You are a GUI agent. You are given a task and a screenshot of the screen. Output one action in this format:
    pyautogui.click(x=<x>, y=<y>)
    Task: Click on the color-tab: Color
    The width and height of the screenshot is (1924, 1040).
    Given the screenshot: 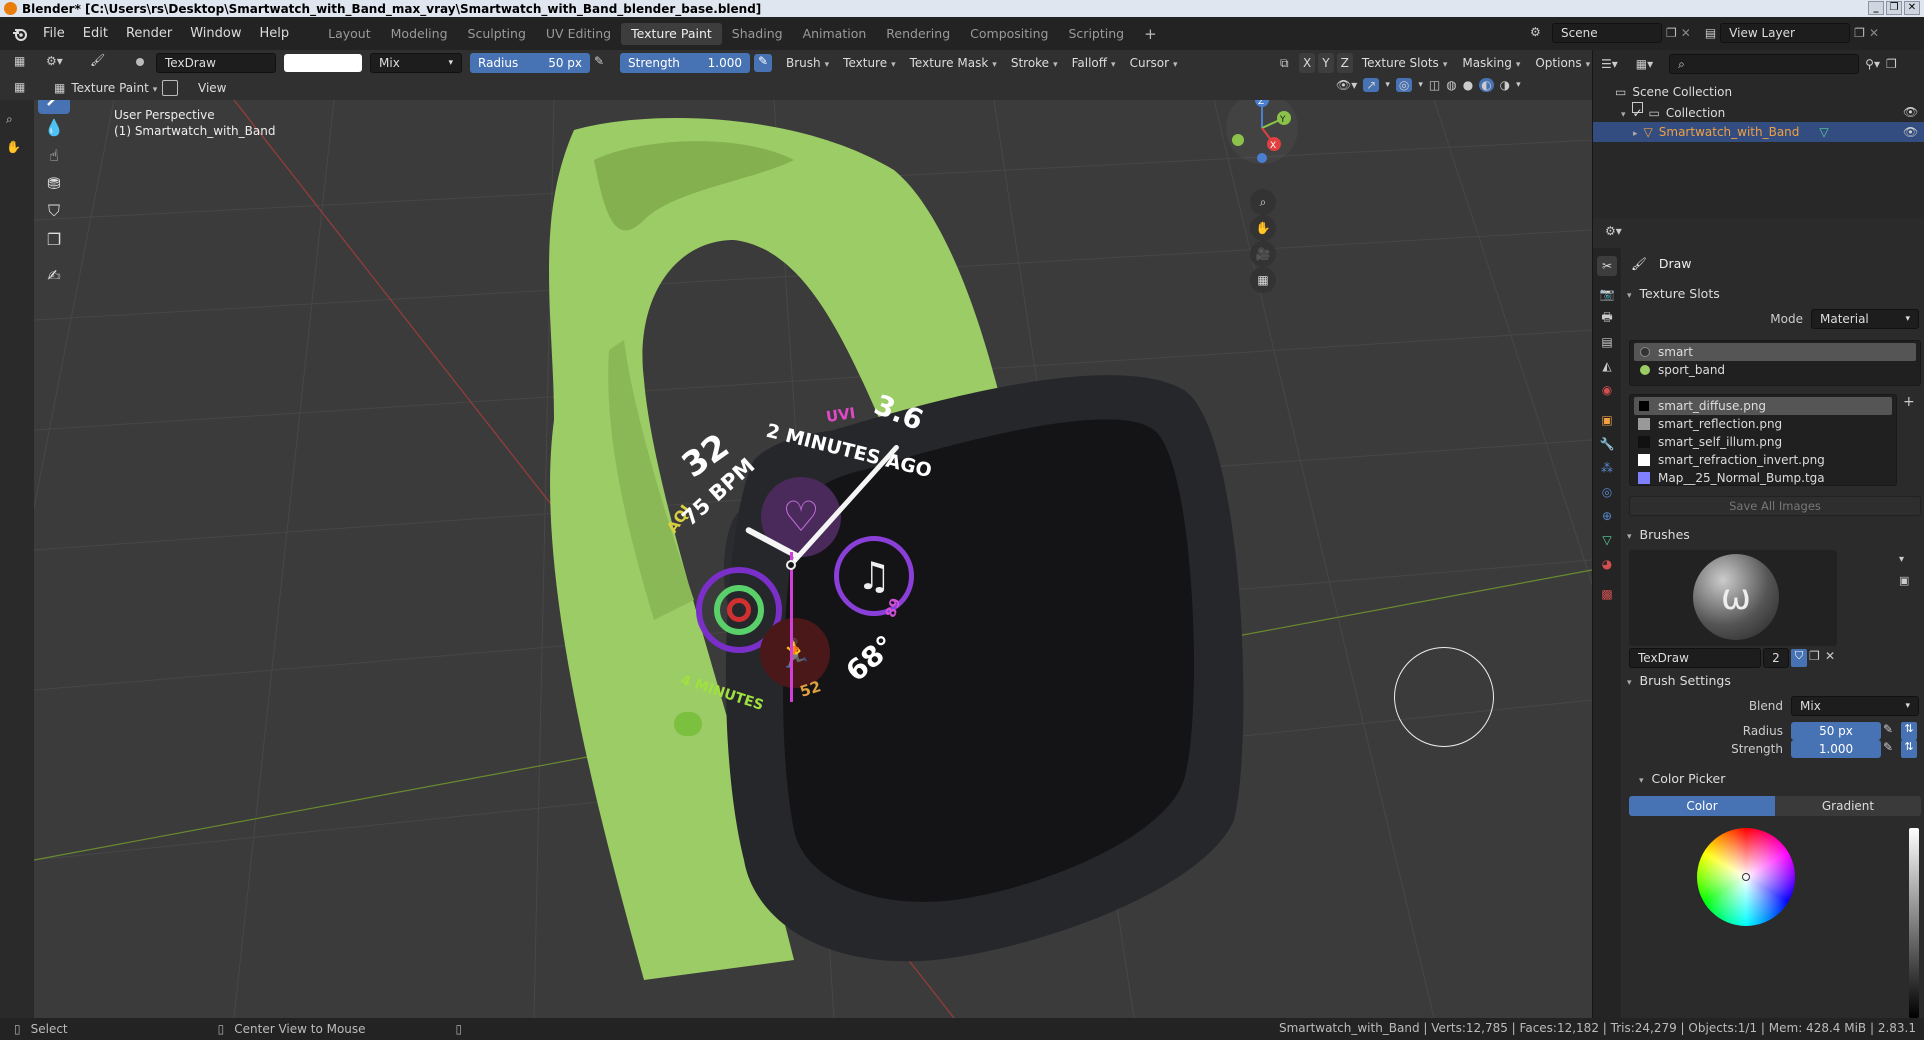 What is the action you would take?
    pyautogui.click(x=1702, y=806)
    